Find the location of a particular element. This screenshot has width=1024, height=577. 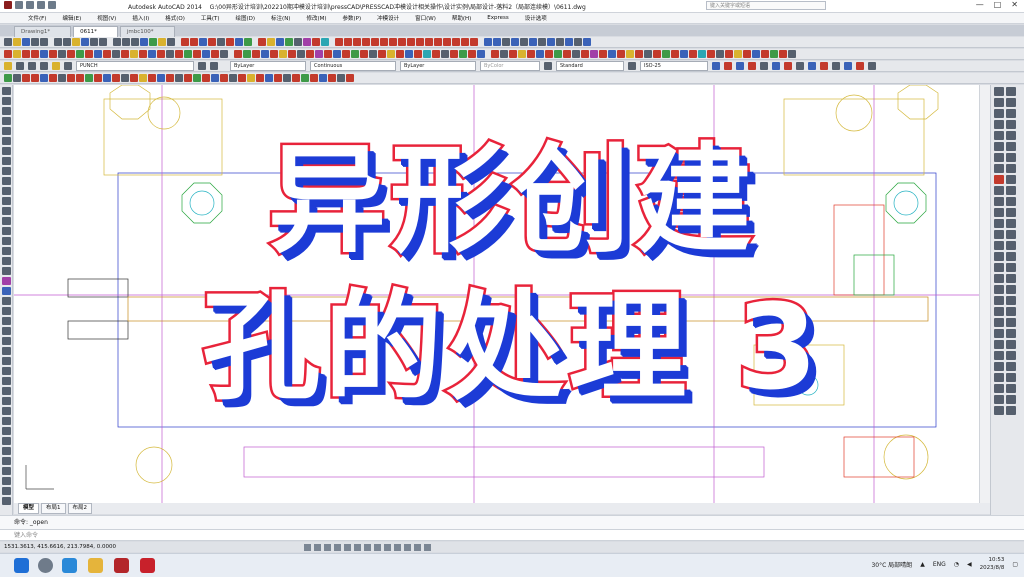

grid-icon is located at coordinates (317, 547).